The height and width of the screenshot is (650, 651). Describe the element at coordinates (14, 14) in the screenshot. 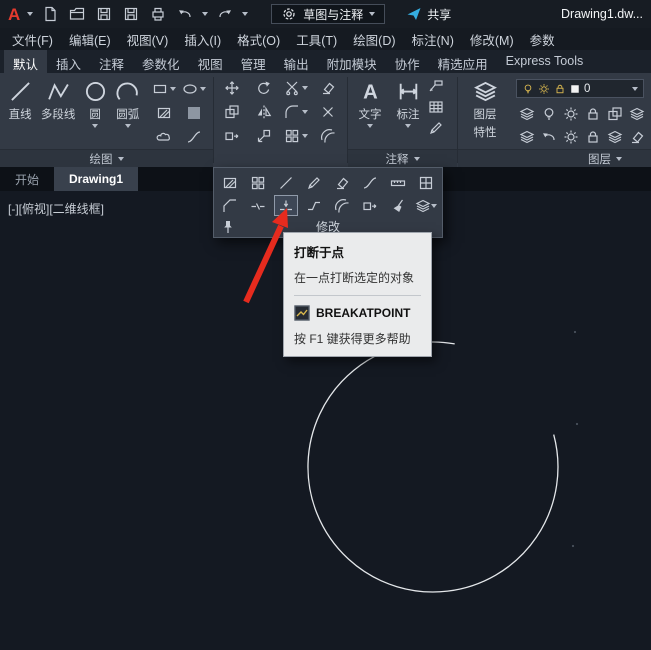

I see `autocad-logo: A` at that location.